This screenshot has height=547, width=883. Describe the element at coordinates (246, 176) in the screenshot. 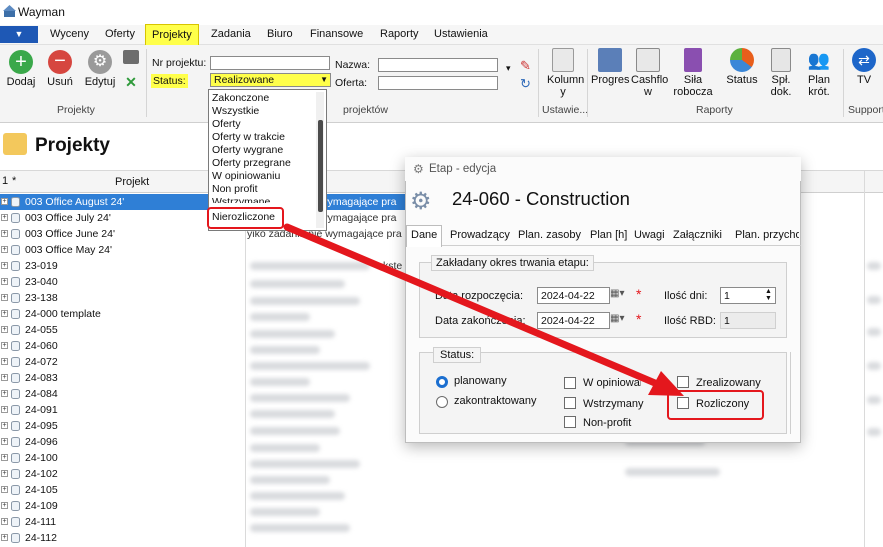

I see `dropdown-option: W opiniowaniu` at that location.